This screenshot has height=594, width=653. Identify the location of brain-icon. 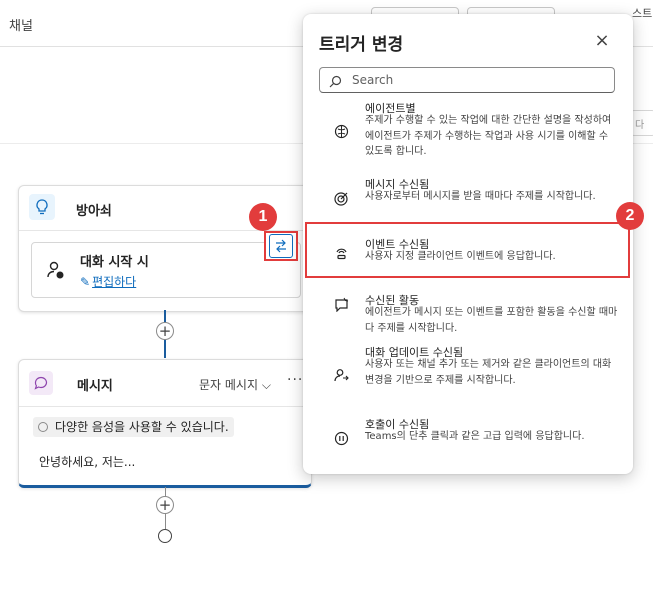
(341, 131).